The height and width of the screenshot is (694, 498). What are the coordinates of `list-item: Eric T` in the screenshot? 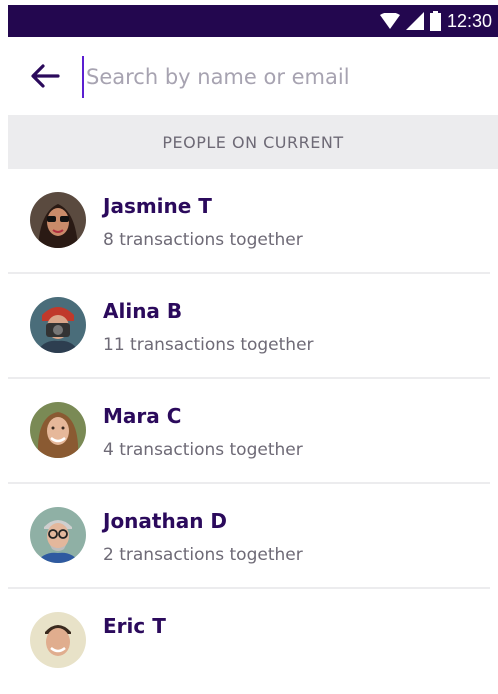 It's located at (253, 641).